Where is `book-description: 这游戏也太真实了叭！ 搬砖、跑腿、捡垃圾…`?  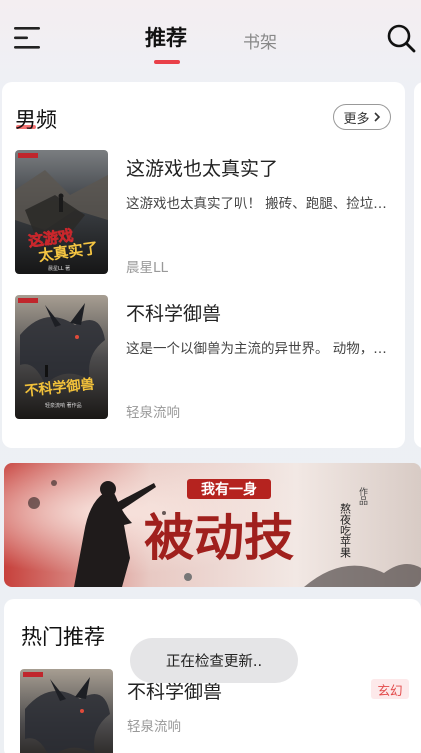
book-description: 这游戏也太真实了叭！ 搬砖、跑腿、捡垃圾… is located at coordinates (257, 204).